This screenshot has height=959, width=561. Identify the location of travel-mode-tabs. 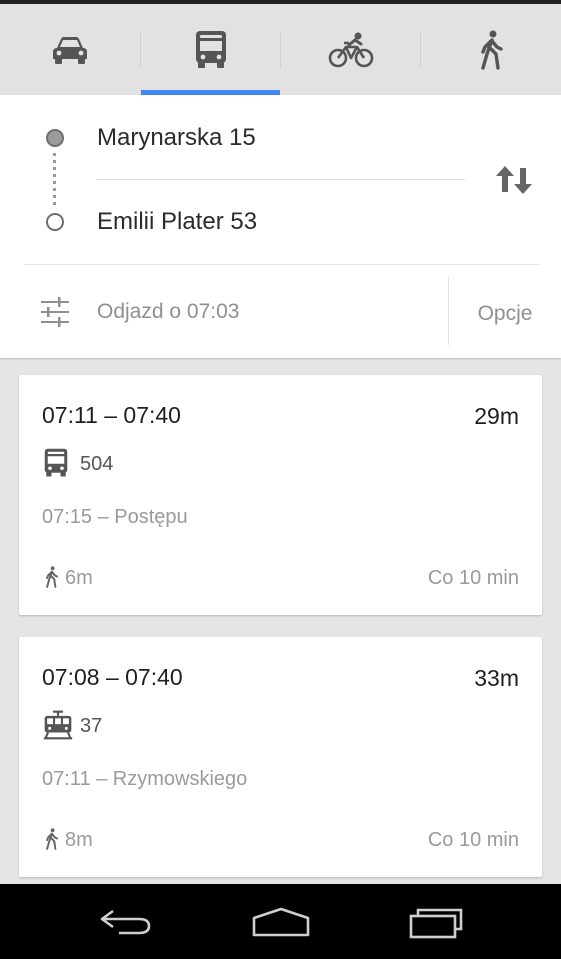
(280, 49).